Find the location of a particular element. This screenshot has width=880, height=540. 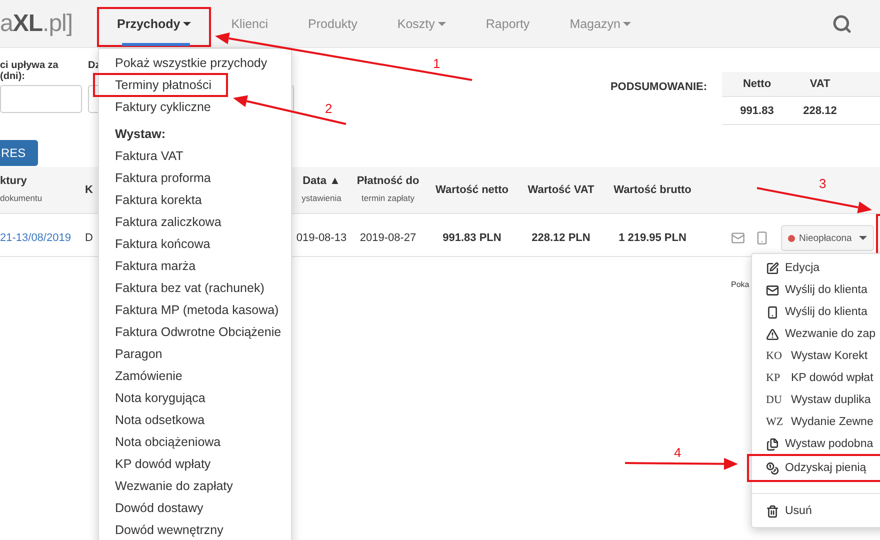

pagination-text: Poka is located at coordinates (740, 284).